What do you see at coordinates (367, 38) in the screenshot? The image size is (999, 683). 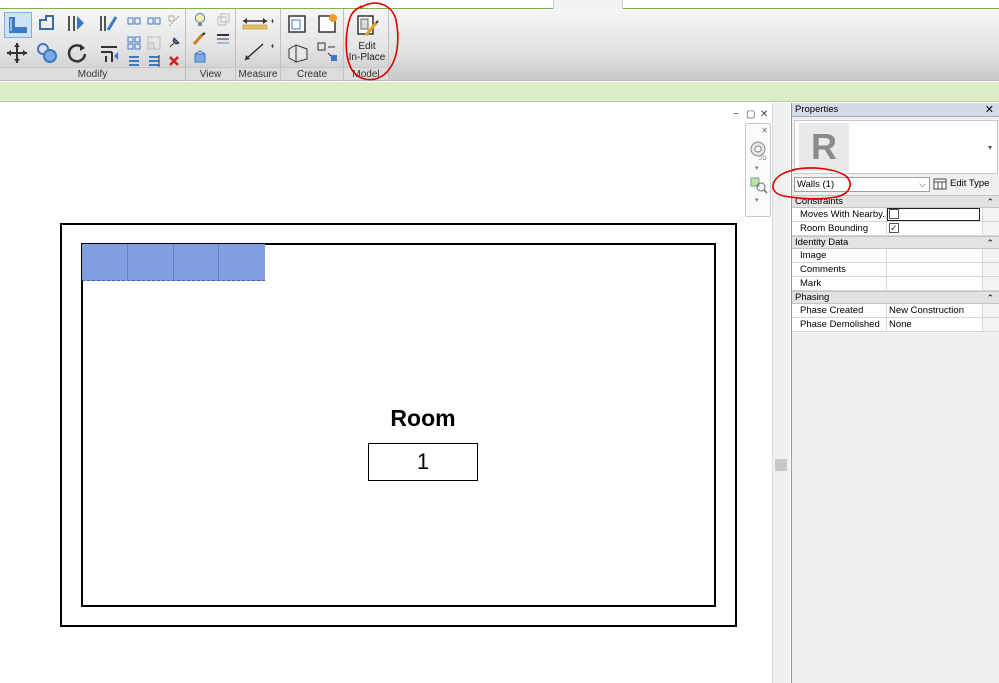 I see `edit-in-place-button: Edit In-Place` at bounding box center [367, 38].